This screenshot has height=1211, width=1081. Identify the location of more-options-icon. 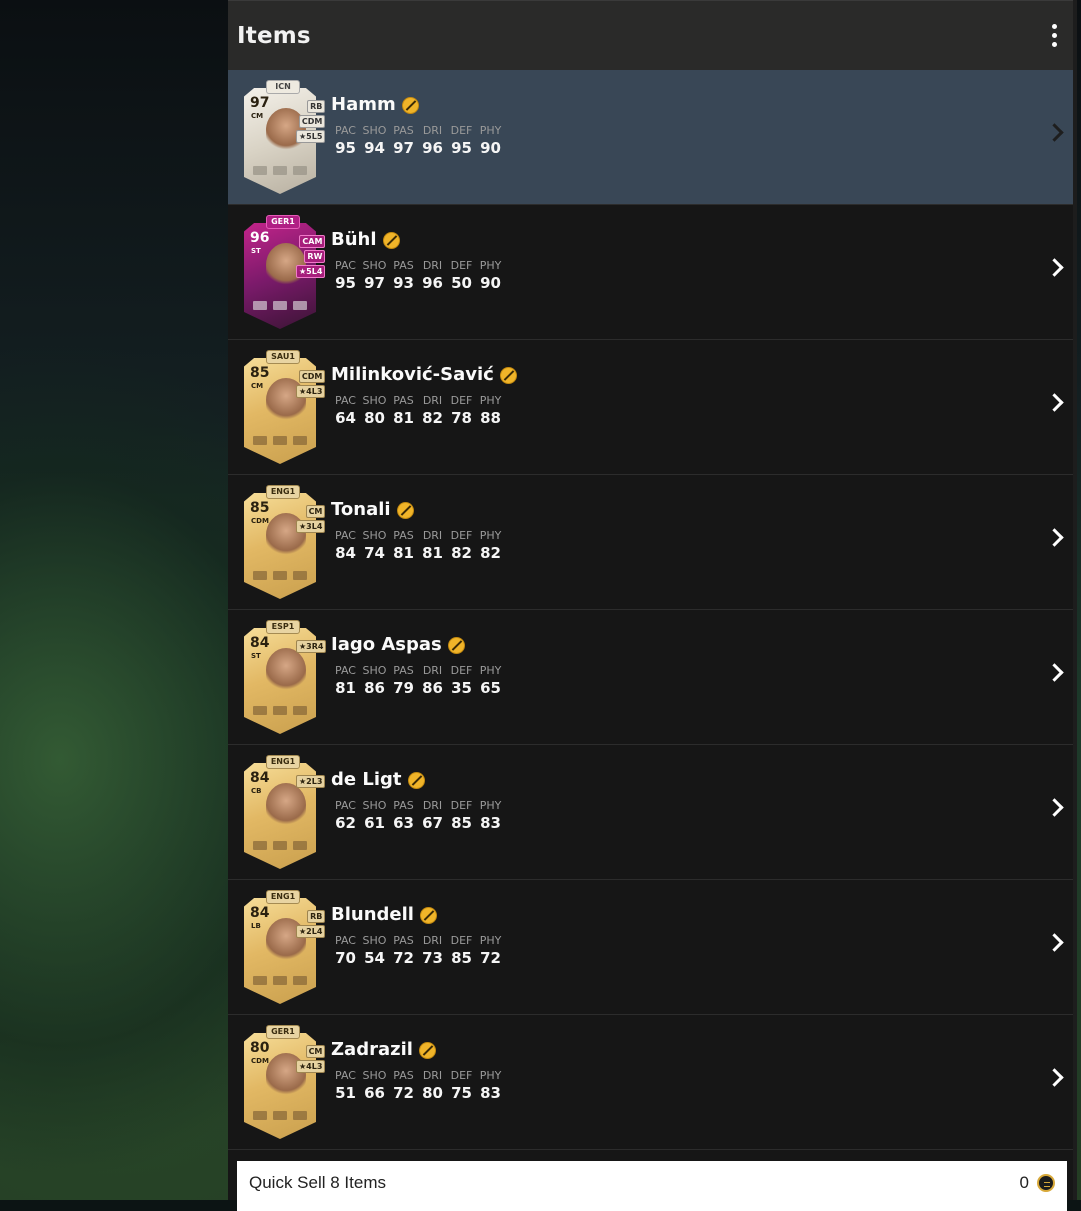
(1054, 35).